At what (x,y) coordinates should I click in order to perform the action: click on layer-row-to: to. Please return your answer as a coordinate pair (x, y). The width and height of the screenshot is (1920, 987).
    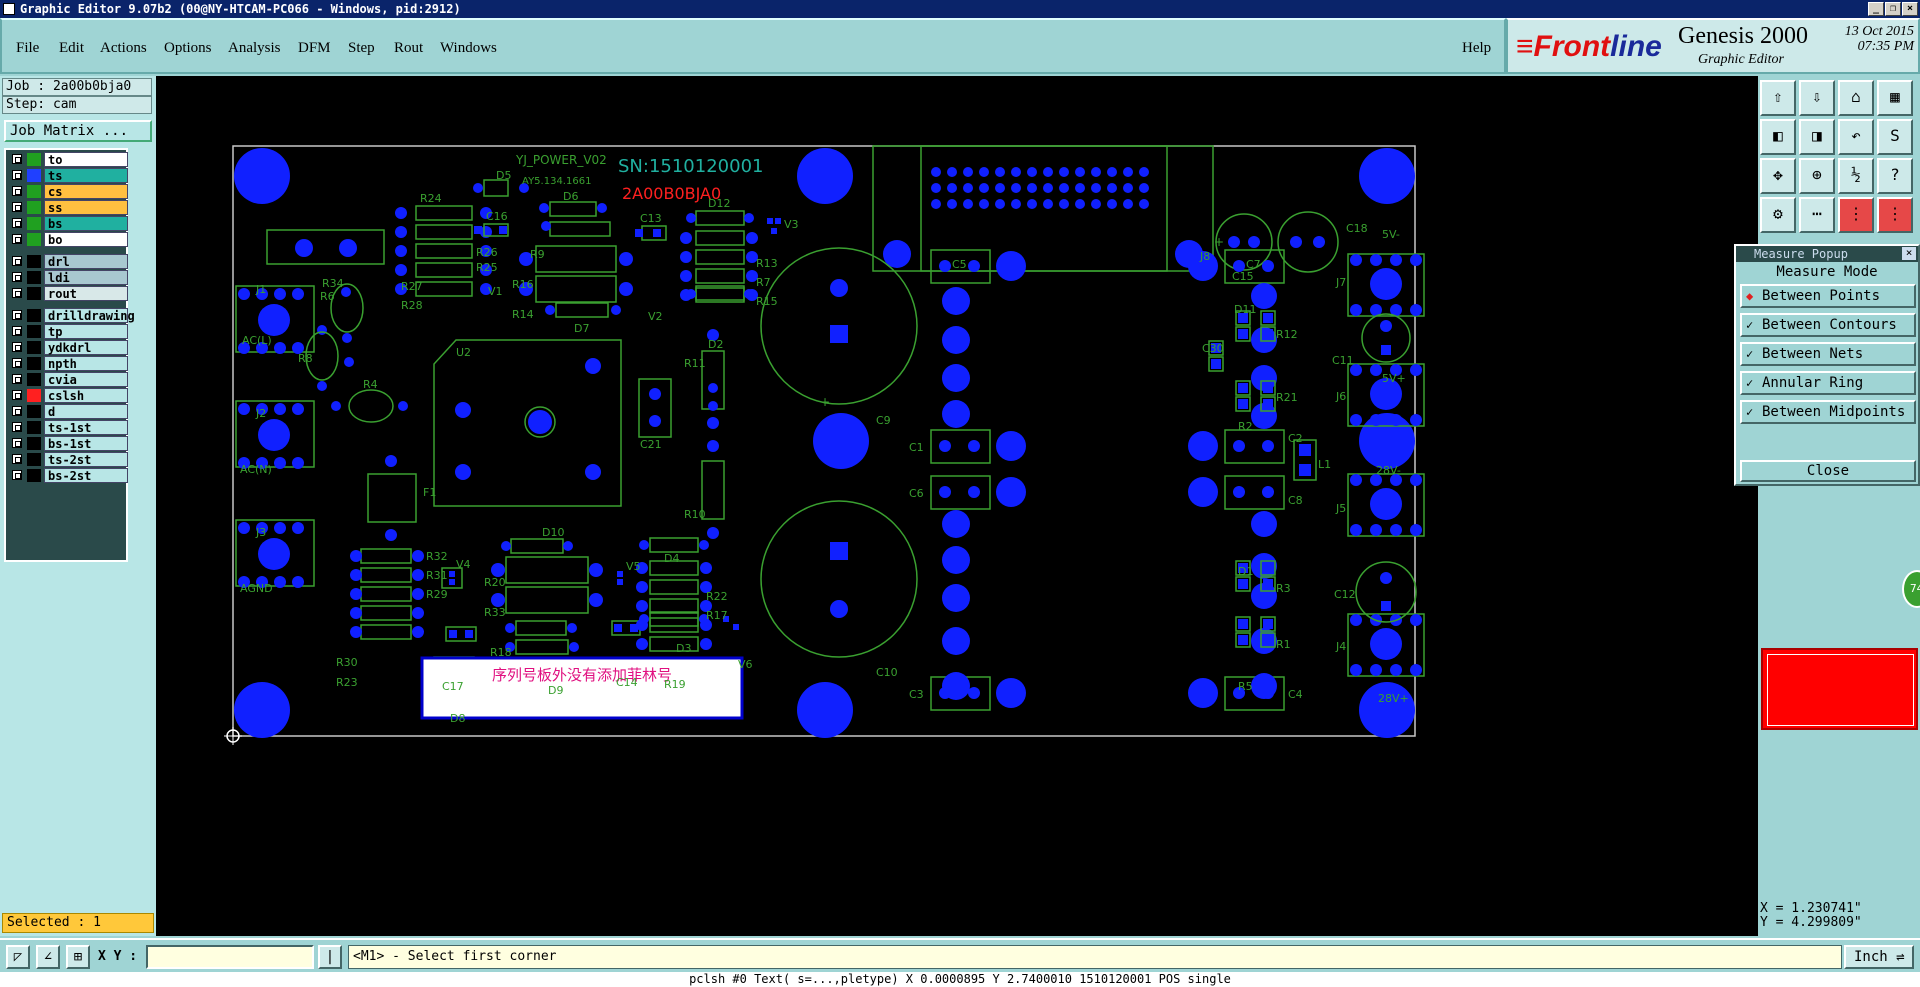
    Looking at the image, I should click on (68, 159).